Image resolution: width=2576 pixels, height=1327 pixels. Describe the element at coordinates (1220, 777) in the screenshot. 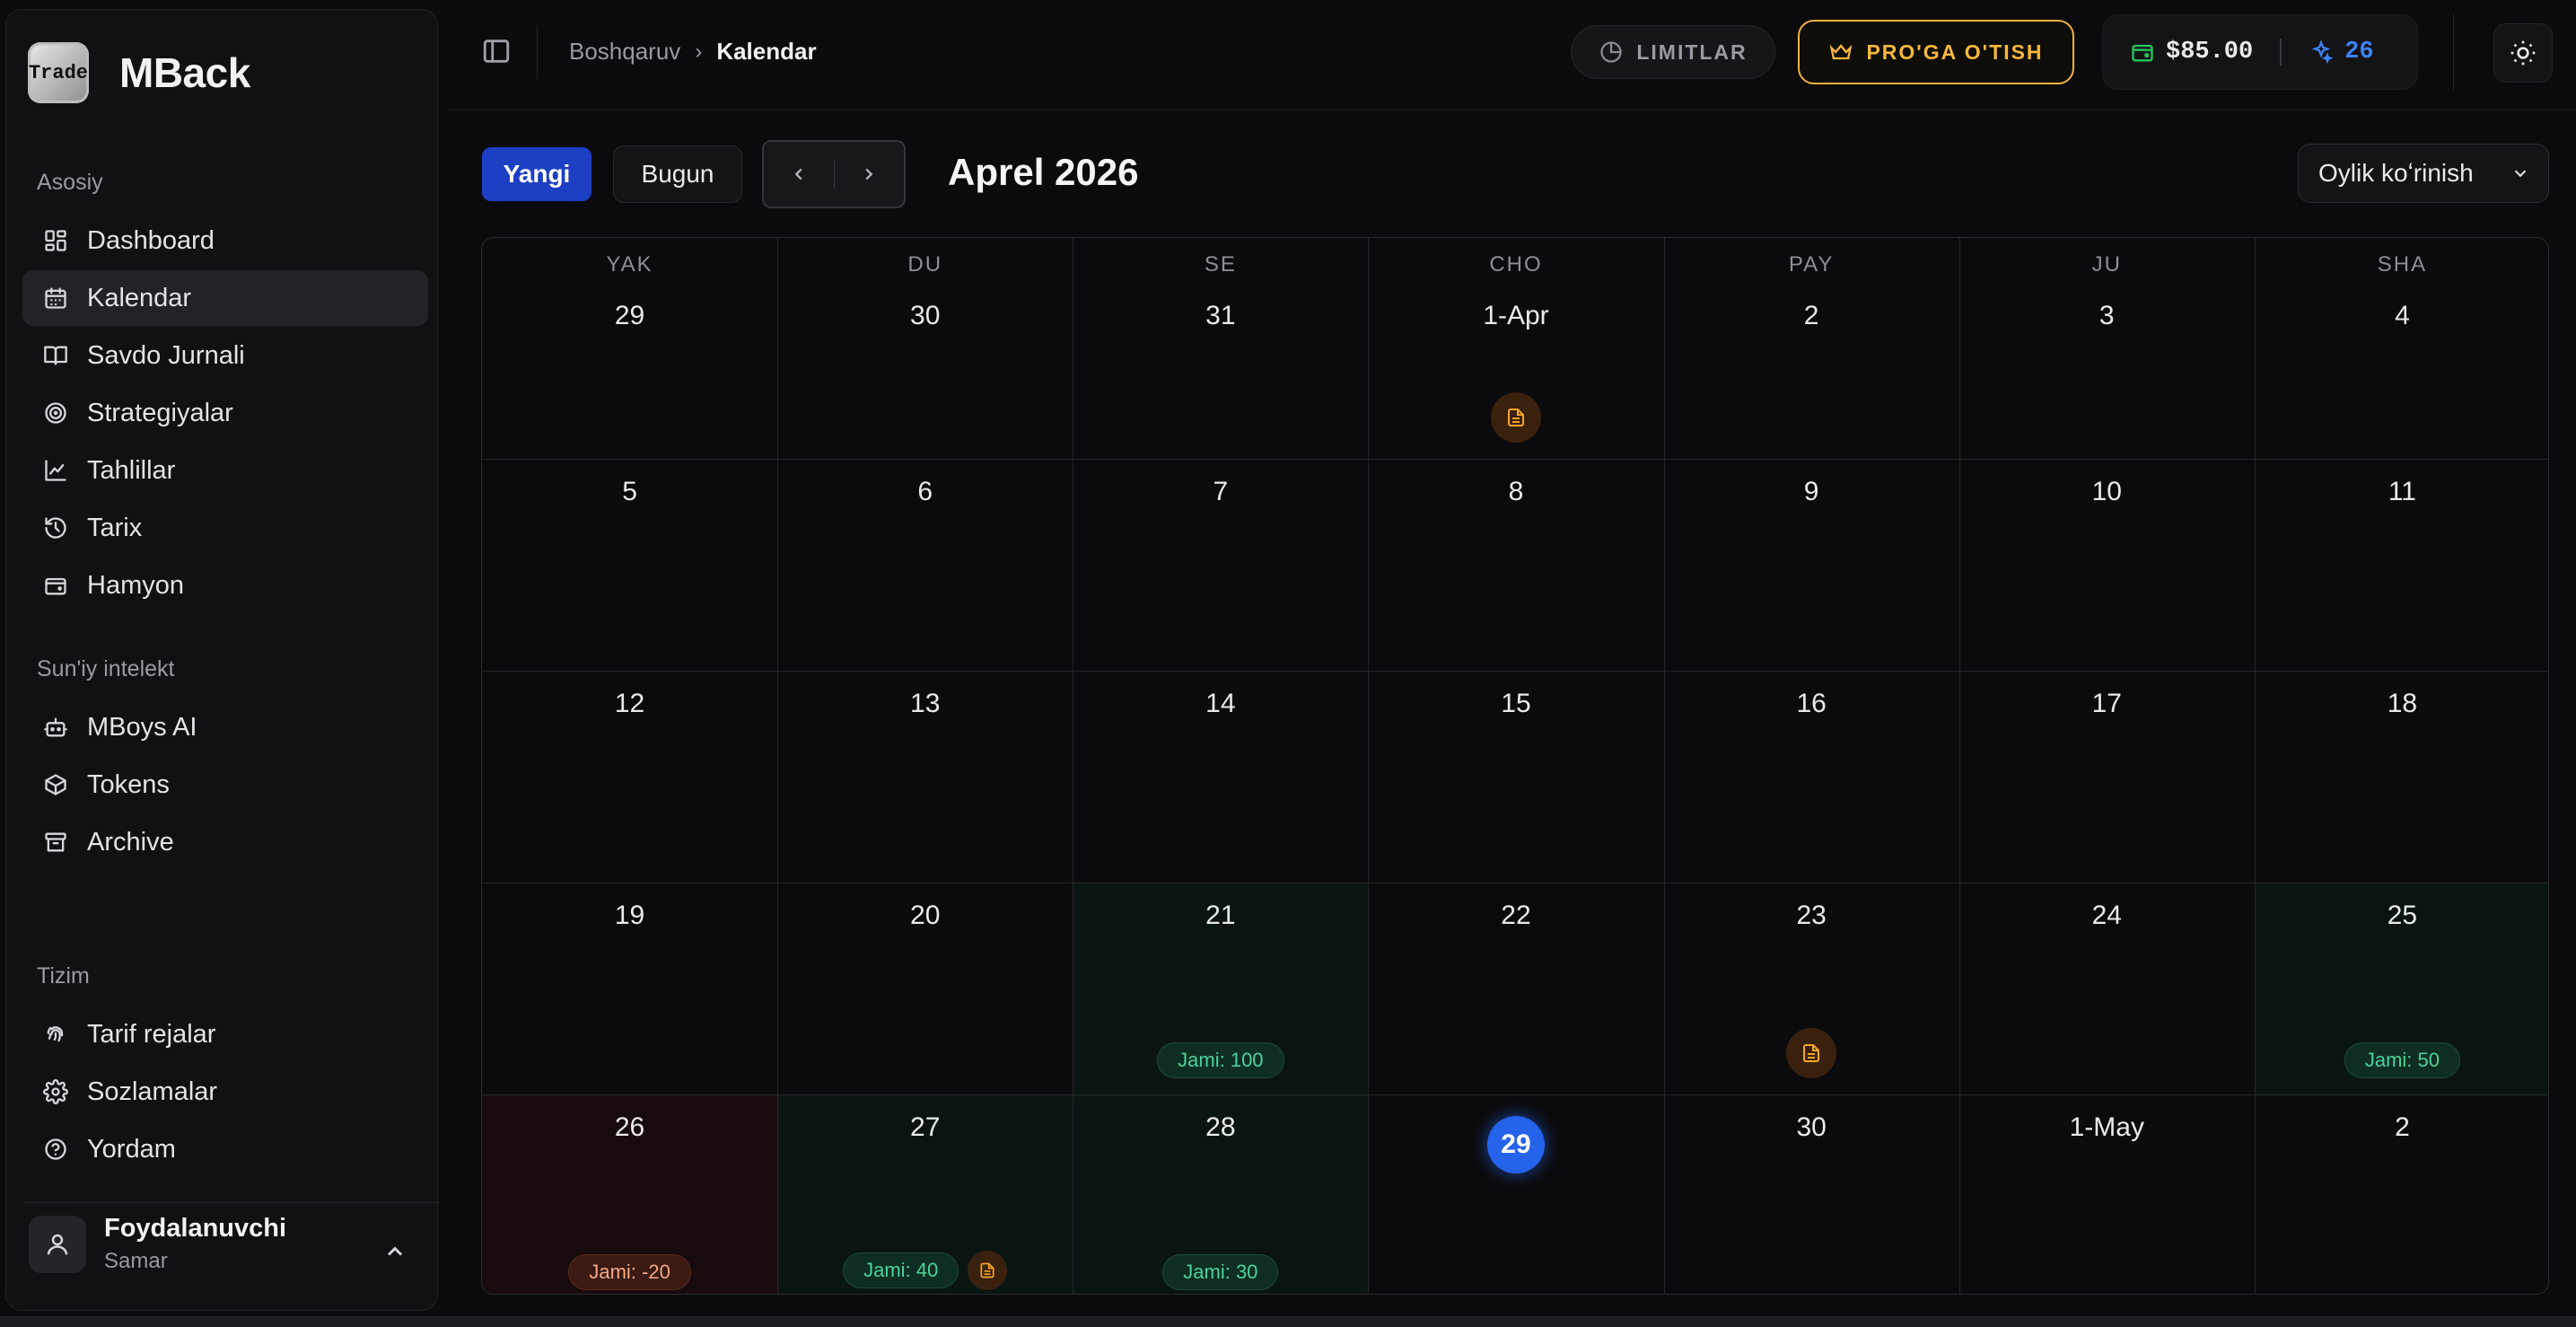

I see `calendar-day-cell: 14` at that location.